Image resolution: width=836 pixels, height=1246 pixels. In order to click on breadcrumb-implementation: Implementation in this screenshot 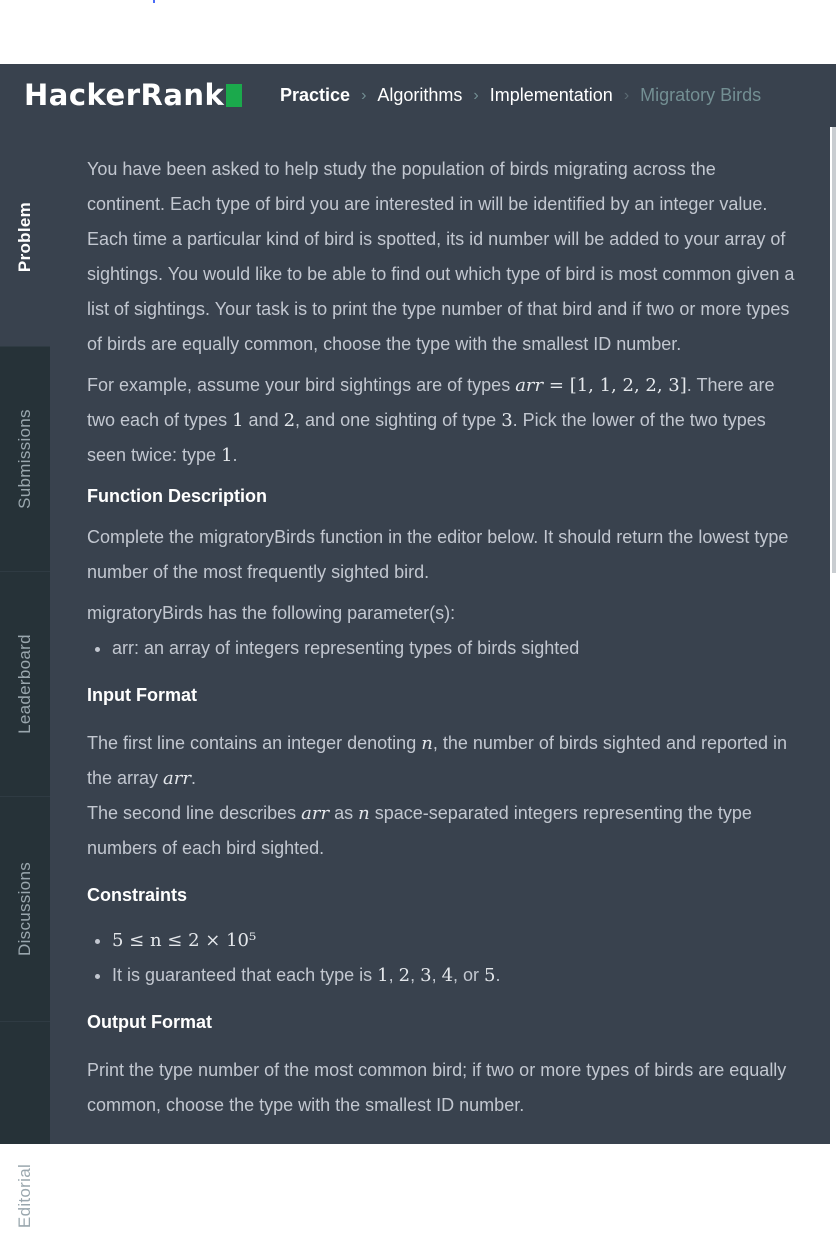, I will do `click(551, 95)`.